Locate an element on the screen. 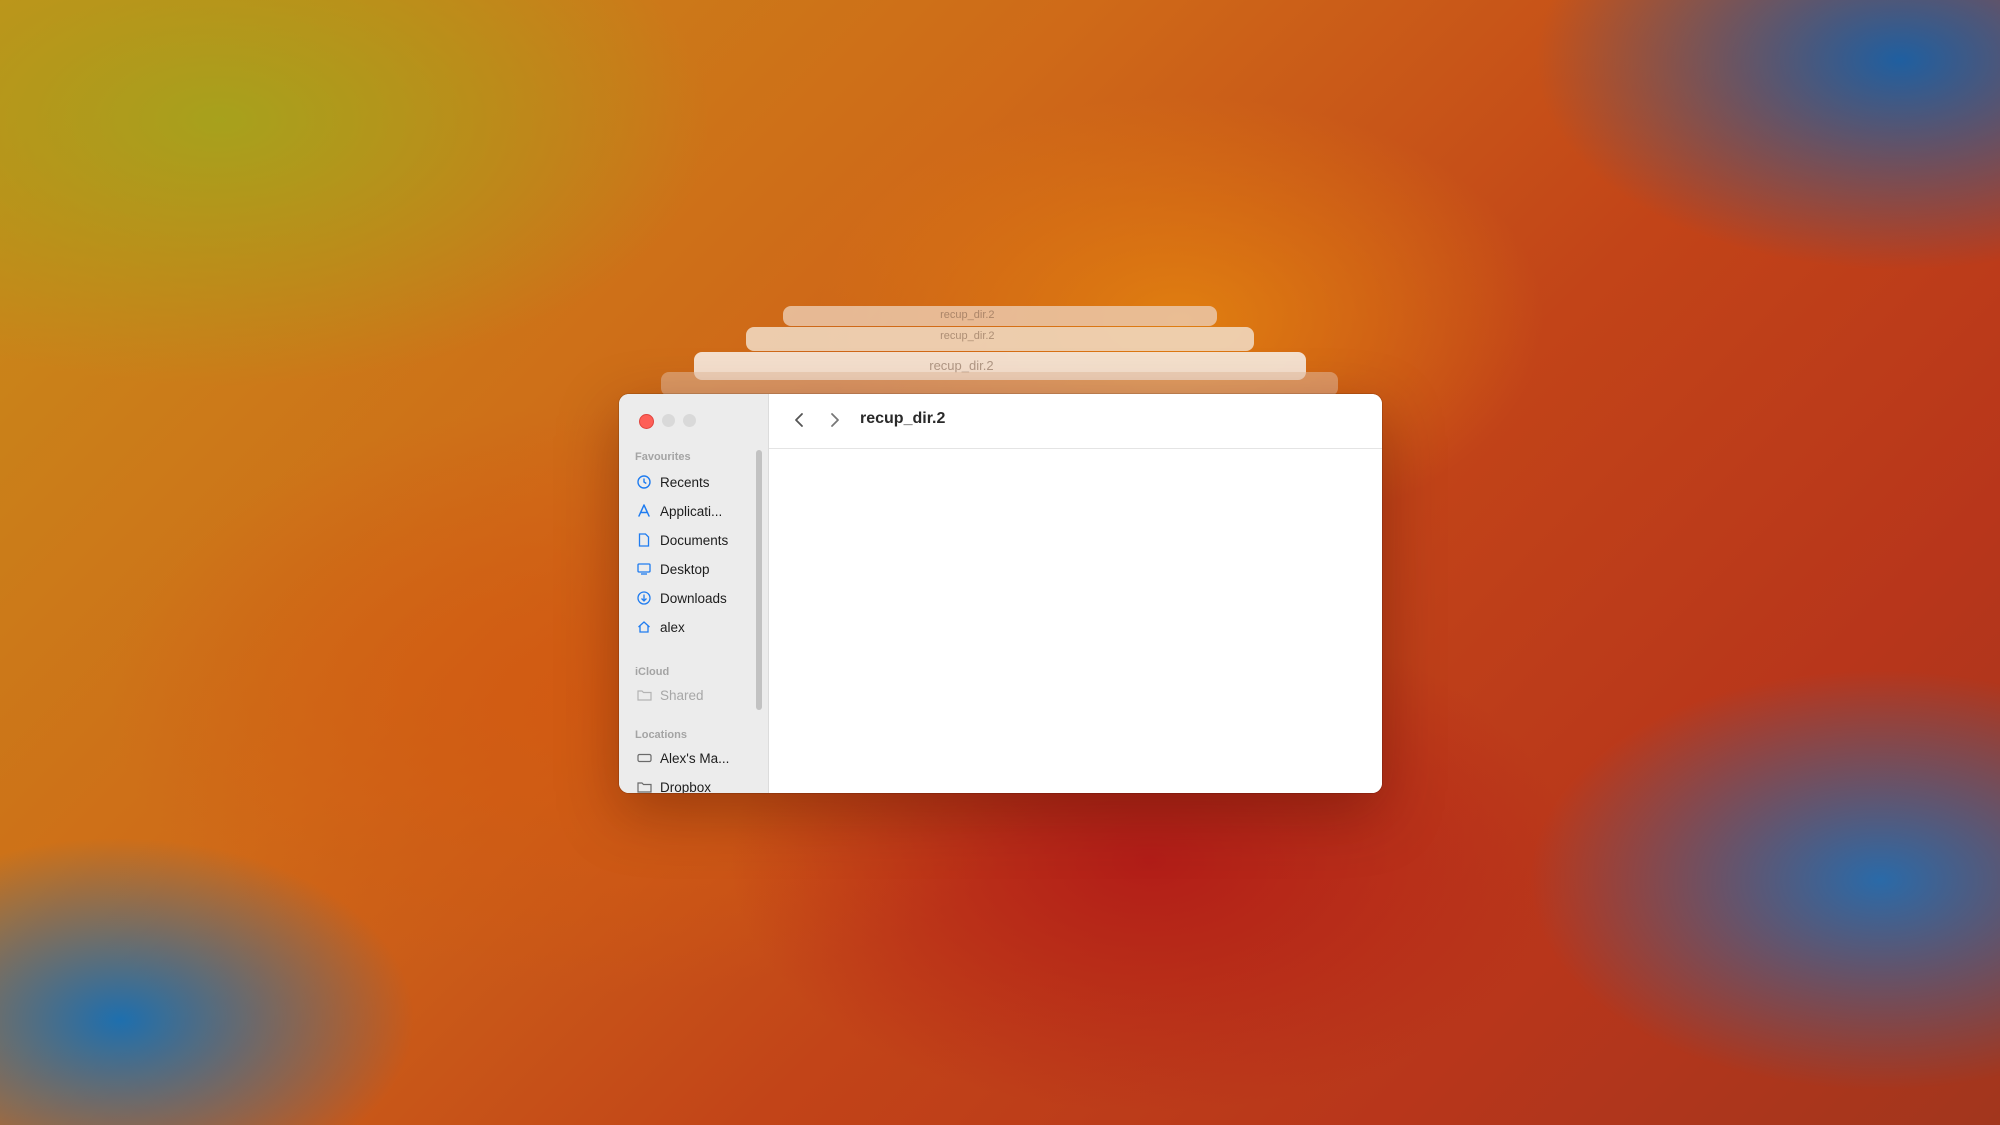 The width and height of the screenshot is (2000, 1125). zoom-window-button is located at coordinates (689, 420).